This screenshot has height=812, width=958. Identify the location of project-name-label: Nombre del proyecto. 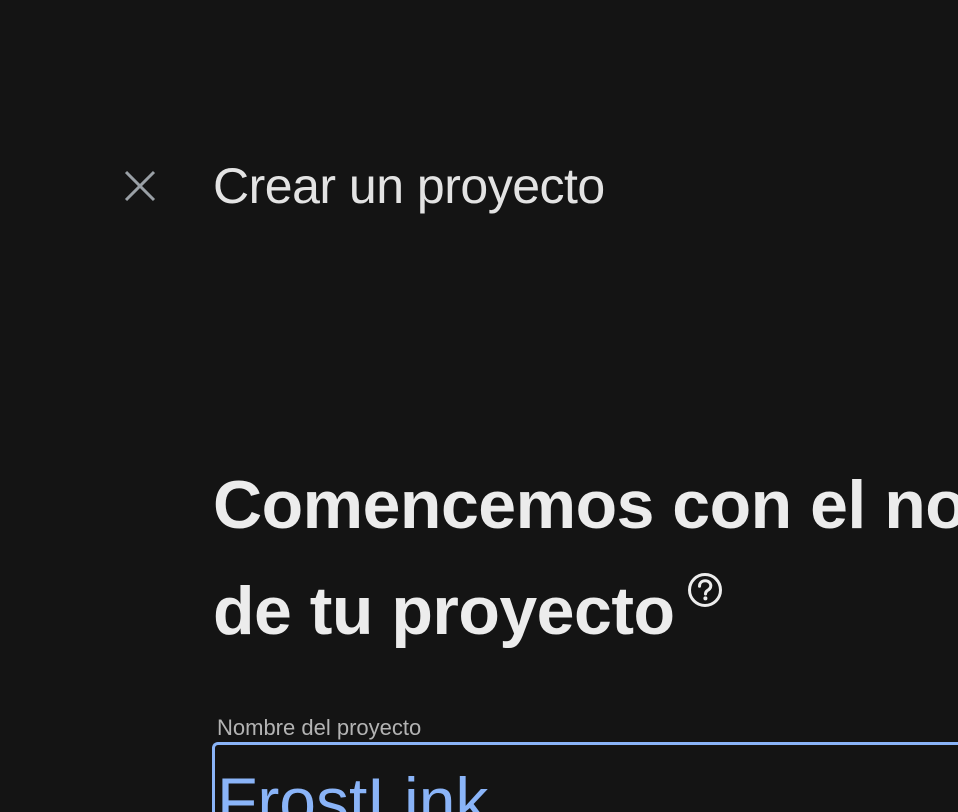
(319, 727).